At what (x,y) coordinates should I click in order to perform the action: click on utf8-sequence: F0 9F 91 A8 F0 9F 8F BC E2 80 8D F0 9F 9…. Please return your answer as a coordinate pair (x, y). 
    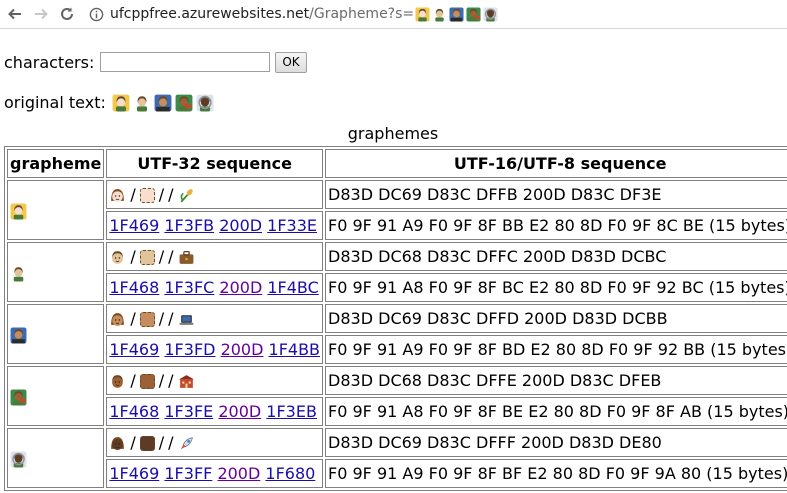
    Looking at the image, I should click on (556, 287).